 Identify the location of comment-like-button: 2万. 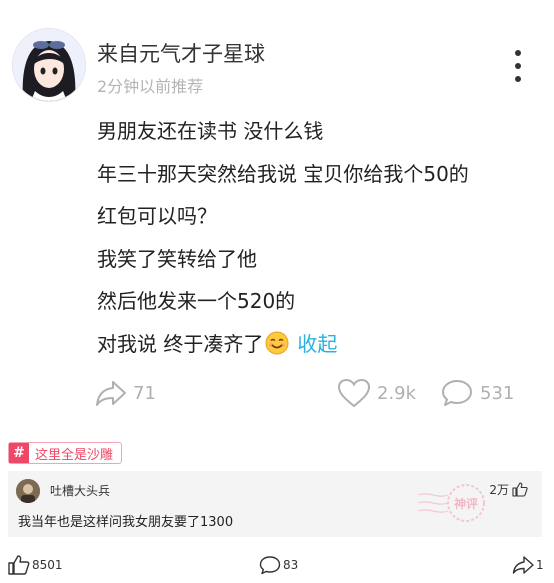
(508, 489).